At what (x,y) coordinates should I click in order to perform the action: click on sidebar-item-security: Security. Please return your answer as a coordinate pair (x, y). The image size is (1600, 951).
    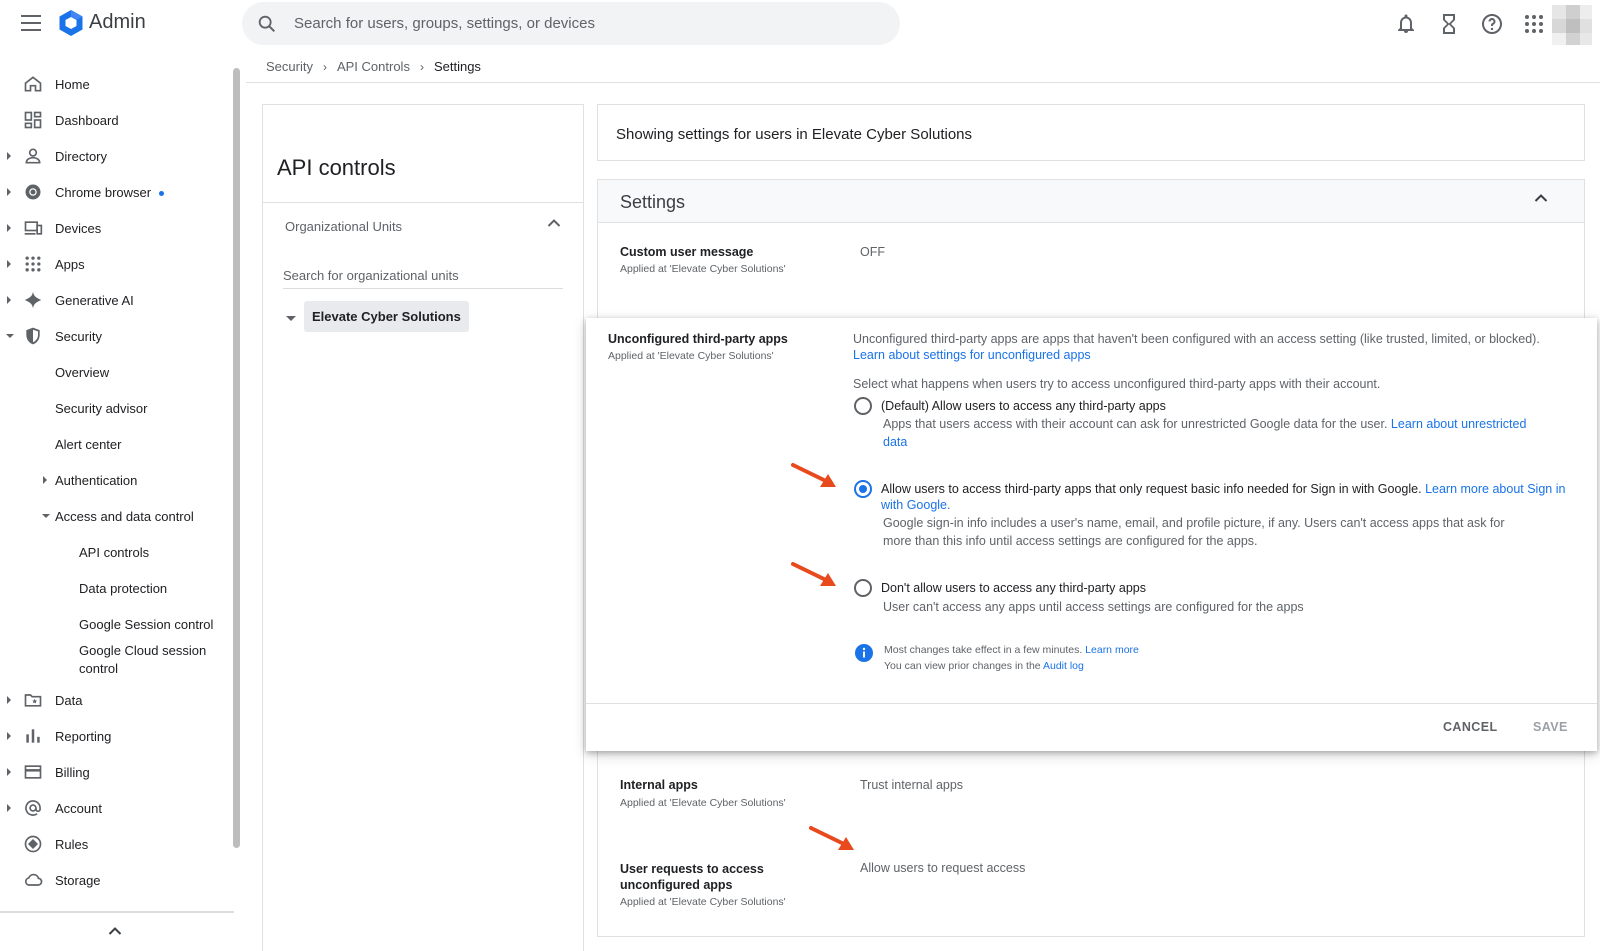
    Looking at the image, I should click on (115, 336).